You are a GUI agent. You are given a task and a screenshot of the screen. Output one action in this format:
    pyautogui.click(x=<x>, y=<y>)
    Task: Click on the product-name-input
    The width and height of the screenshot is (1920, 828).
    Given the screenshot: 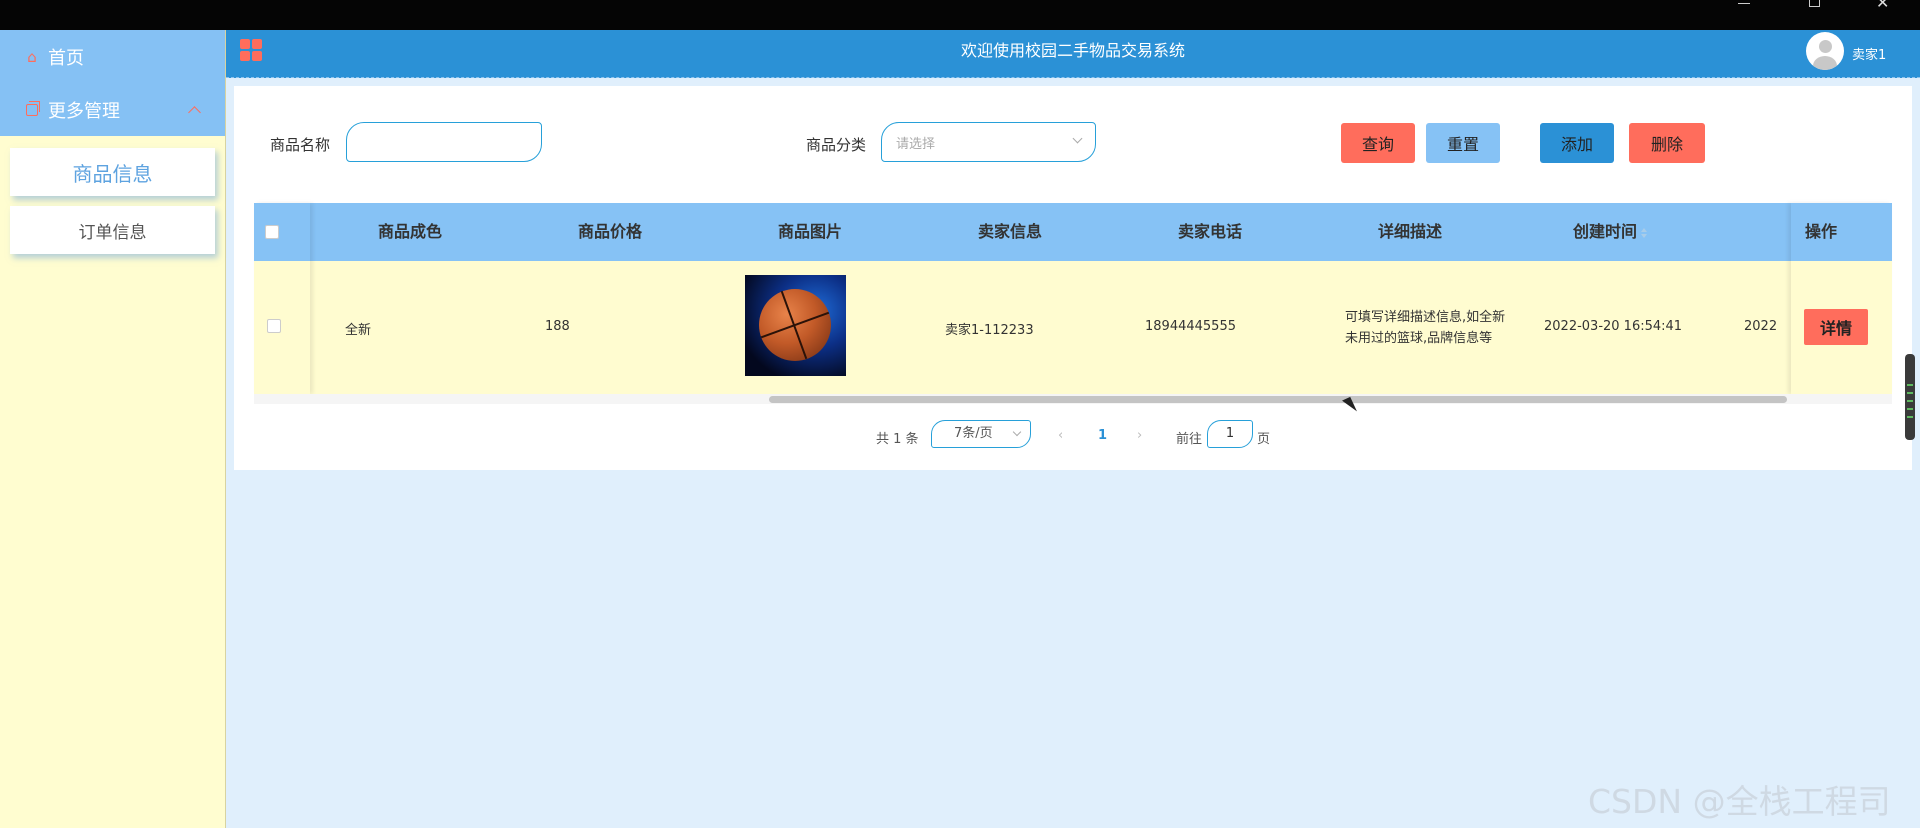 What is the action you would take?
    pyautogui.click(x=444, y=142)
    